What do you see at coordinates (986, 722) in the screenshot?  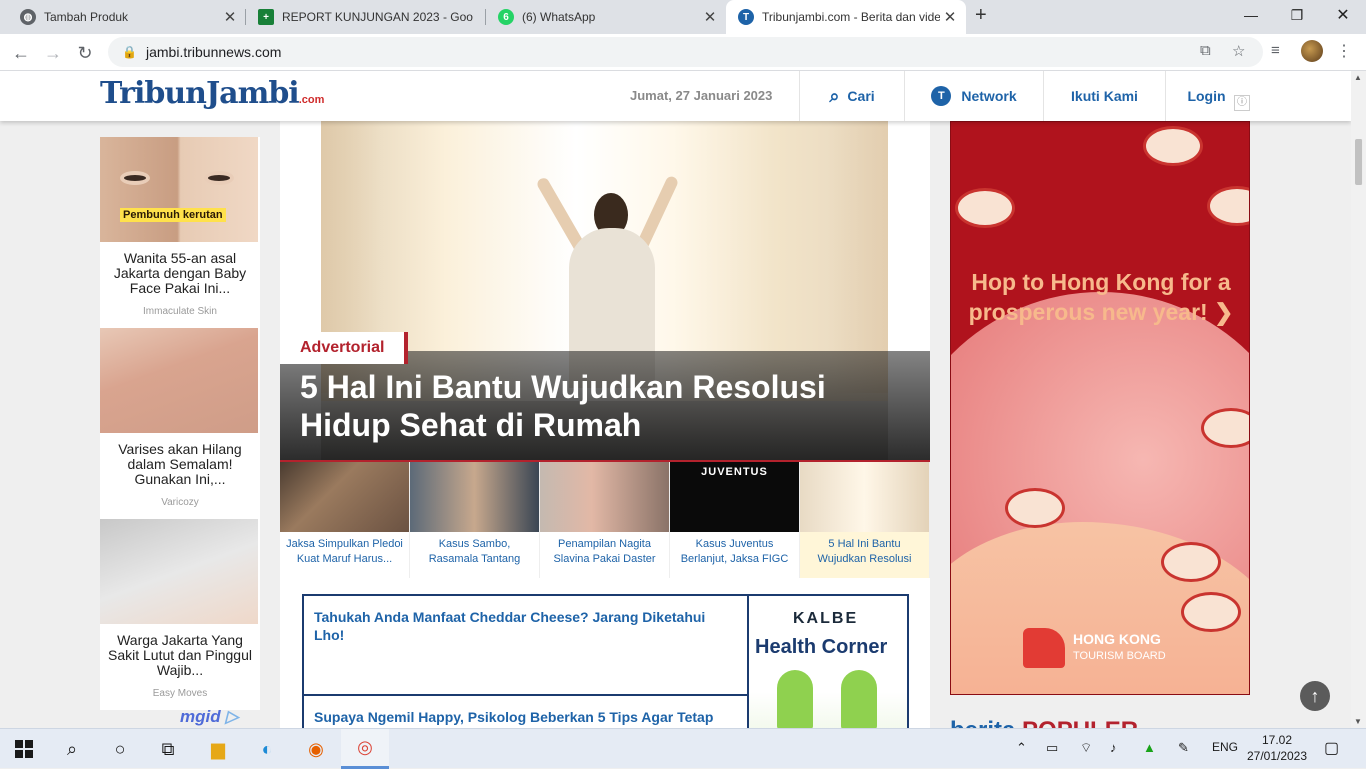 I see `populer-prefix: berita` at bounding box center [986, 722].